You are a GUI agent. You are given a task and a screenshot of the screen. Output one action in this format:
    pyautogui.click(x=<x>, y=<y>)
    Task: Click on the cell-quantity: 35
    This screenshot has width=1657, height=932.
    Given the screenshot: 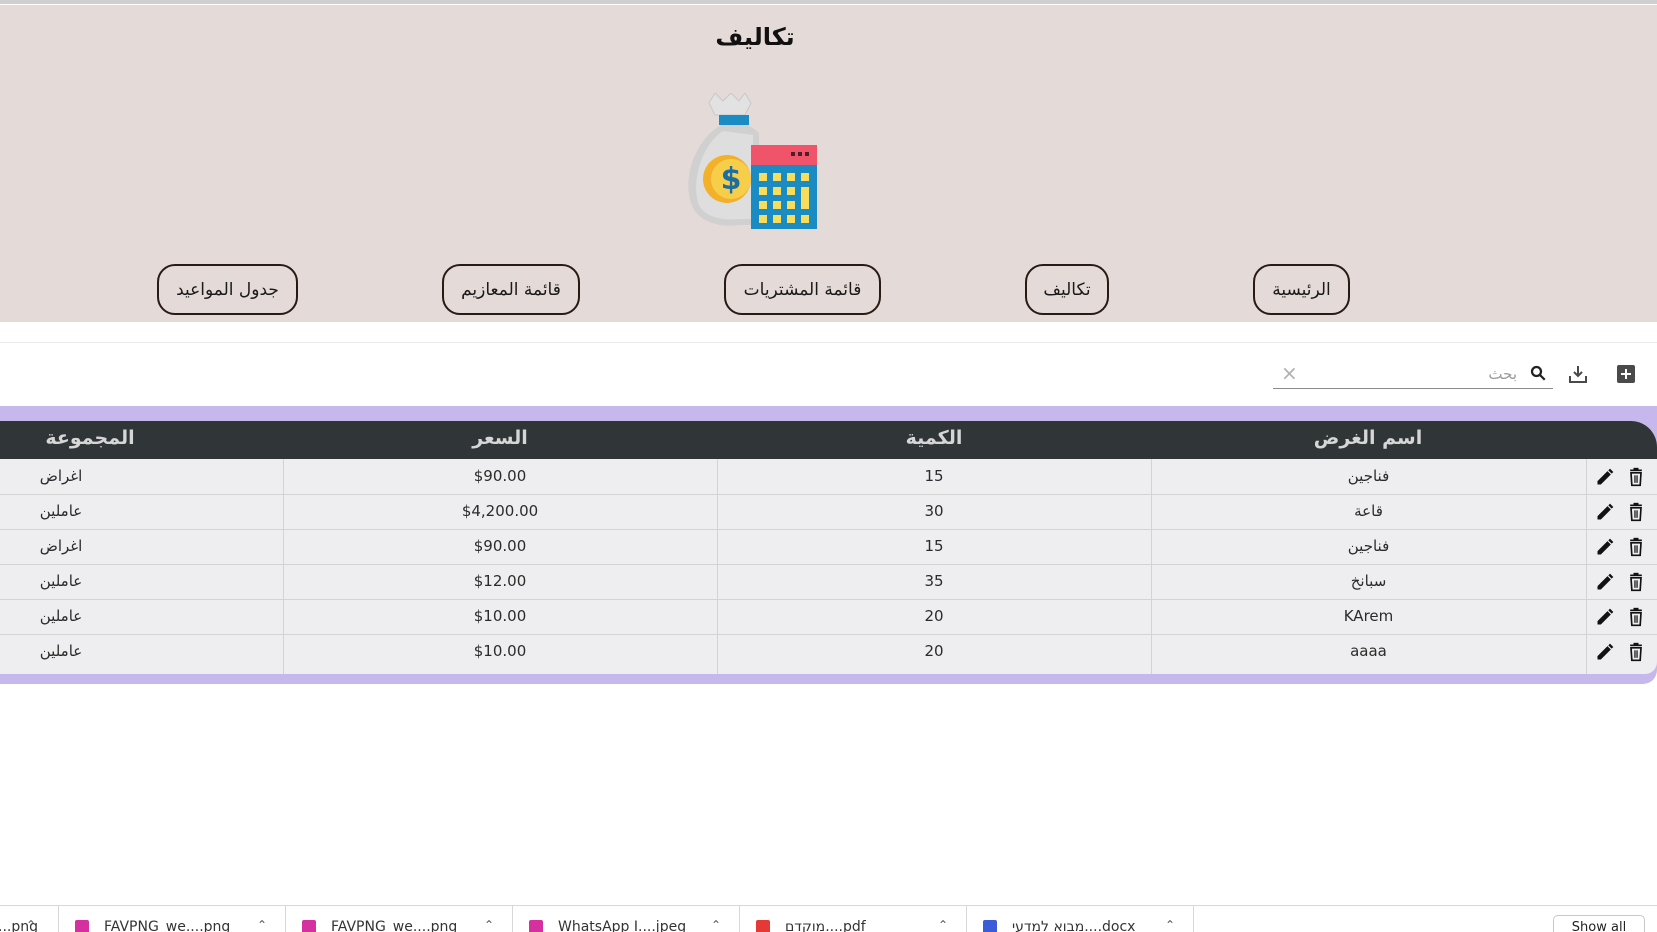 What is the action you would take?
    pyautogui.click(x=934, y=581)
    